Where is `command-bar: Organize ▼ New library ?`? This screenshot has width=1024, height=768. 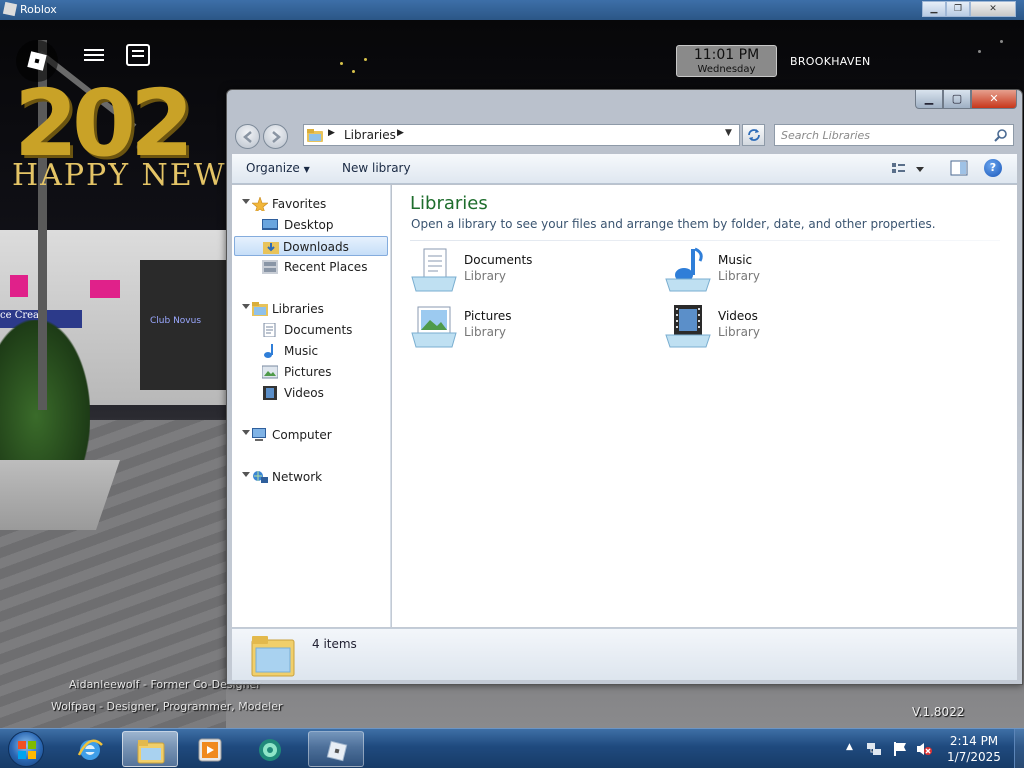 command-bar: Organize ▼ New library ? is located at coordinates (624, 169).